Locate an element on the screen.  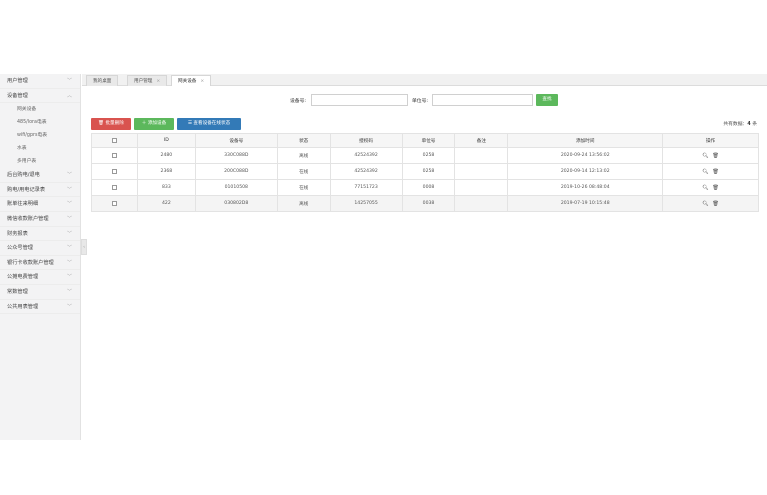
sidebar-item-users: 用户管理 ﹀ is located at coordinates (40, 81).